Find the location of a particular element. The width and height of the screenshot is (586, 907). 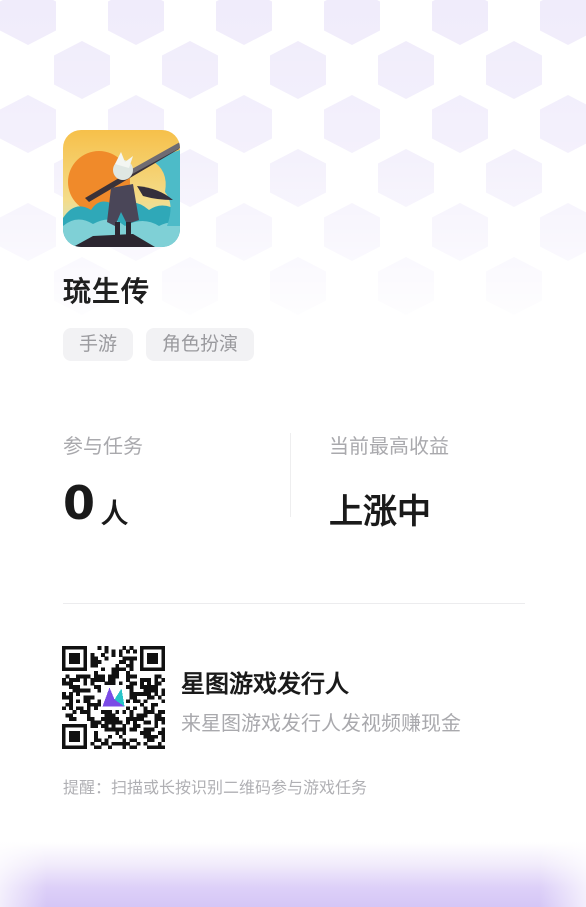

section-divider is located at coordinates (294, 603).